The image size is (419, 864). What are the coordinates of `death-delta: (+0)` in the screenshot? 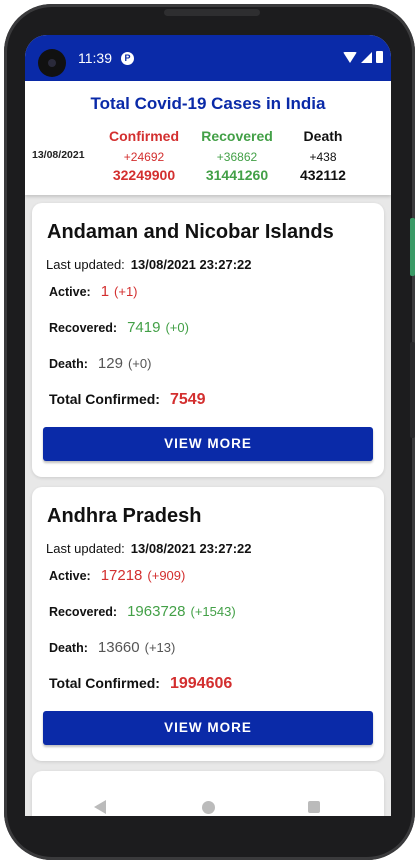 It's located at (139, 363).